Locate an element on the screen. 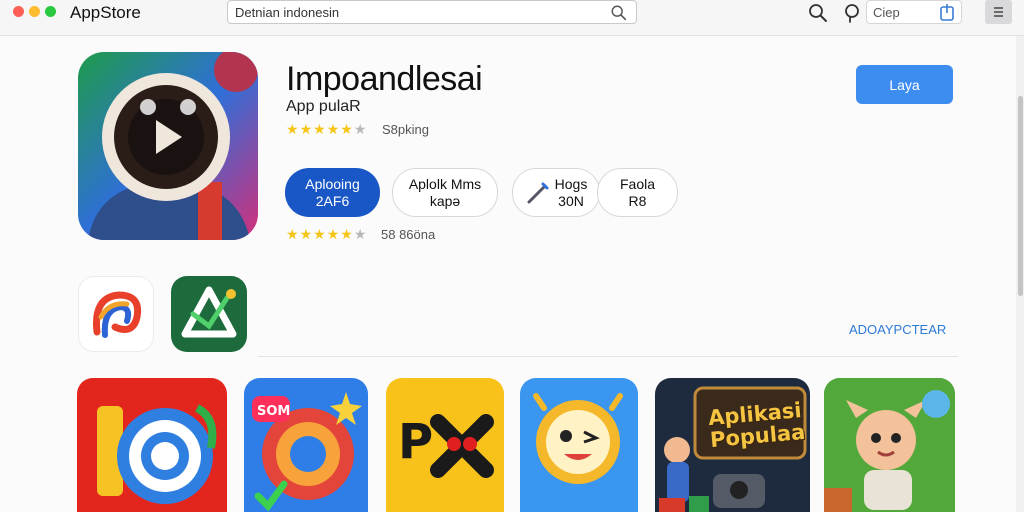  info-pill: Aplolk Mms kapə is located at coordinates (445, 192).